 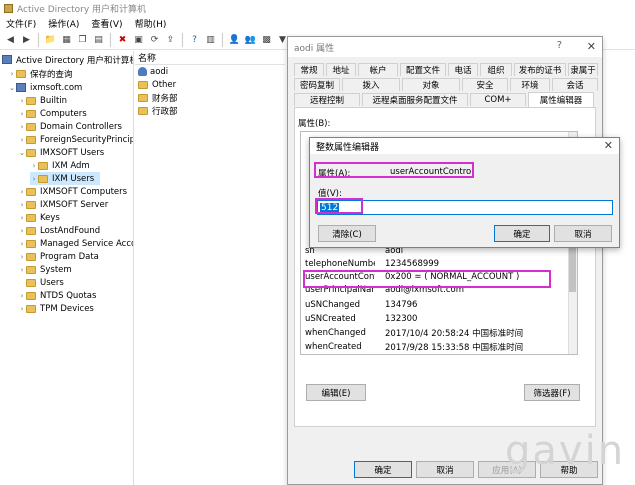 What do you see at coordinates (42, 100) in the screenshot?
I see `tree-item-builtin: › Builtin` at bounding box center [42, 100].